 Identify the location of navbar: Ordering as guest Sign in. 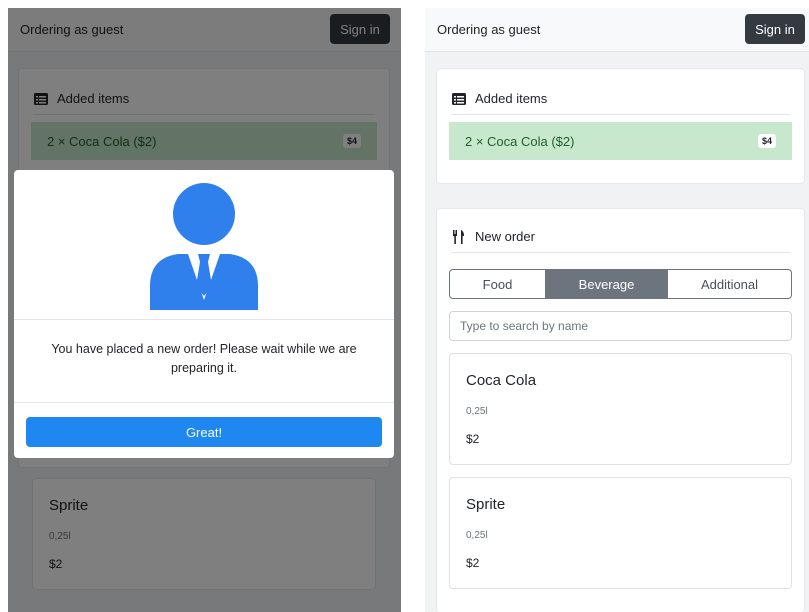
(617, 30).